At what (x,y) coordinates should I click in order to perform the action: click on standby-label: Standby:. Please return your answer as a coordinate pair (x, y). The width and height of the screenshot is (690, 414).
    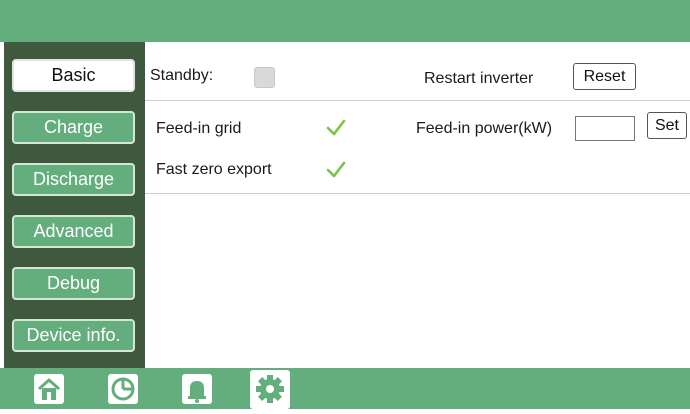
    Looking at the image, I should click on (182, 75).